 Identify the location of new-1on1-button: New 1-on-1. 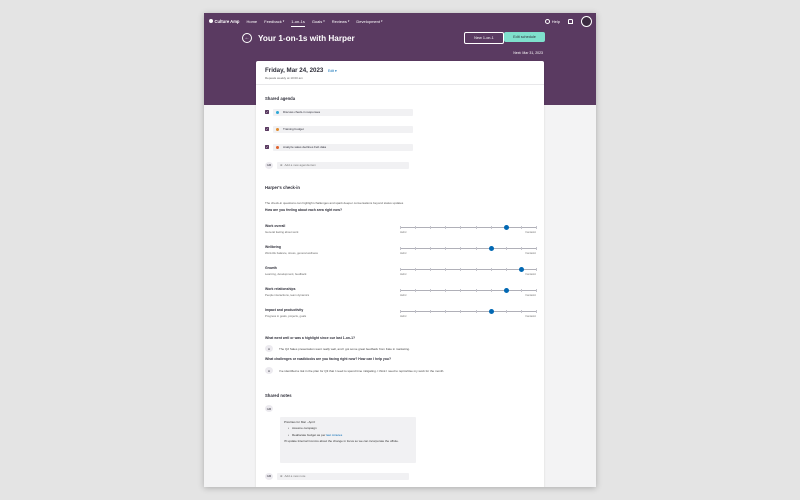
(484, 38).